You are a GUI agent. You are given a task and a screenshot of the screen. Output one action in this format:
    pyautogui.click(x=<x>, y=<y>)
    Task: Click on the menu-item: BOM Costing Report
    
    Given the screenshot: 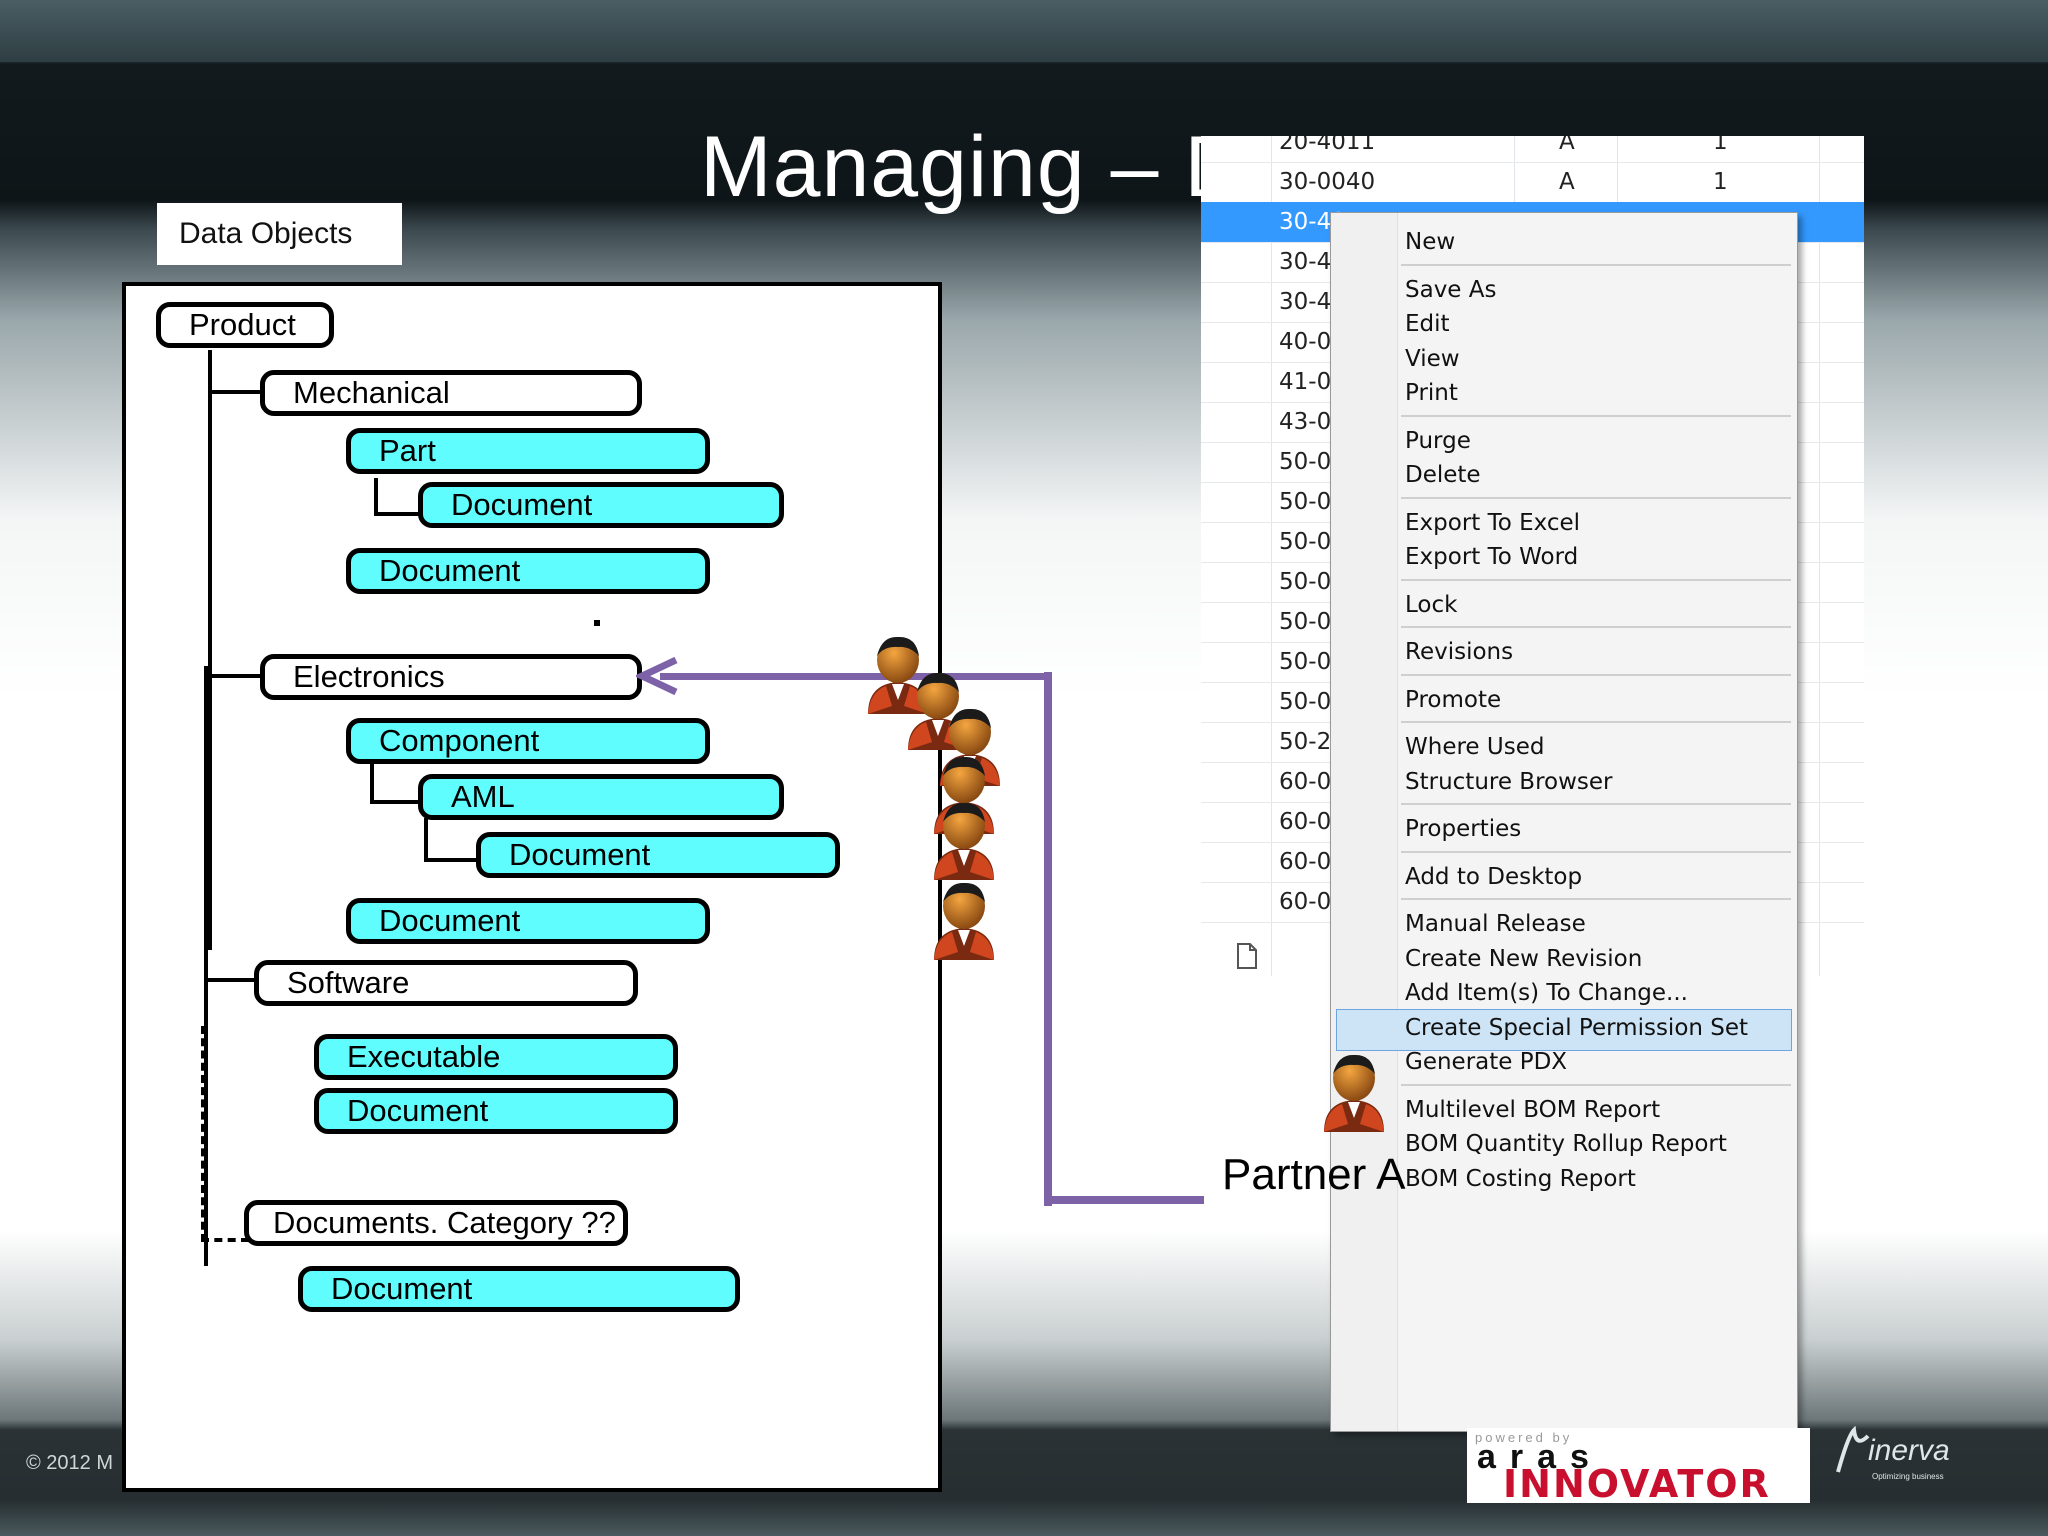 What is the action you would take?
    pyautogui.click(x=1520, y=1179)
    